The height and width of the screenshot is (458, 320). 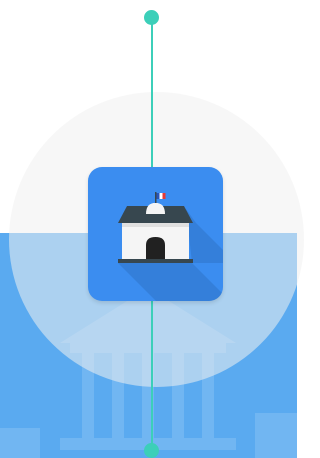 What do you see at coordinates (151, 17) in the screenshot?
I see `timeline-dot-top` at bounding box center [151, 17].